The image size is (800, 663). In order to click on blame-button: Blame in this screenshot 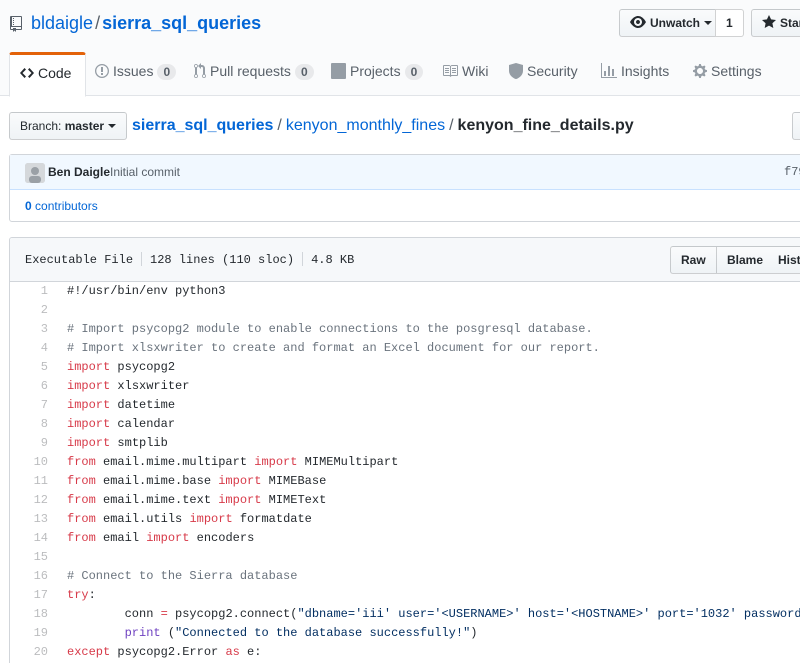, I will do `click(746, 260)`.